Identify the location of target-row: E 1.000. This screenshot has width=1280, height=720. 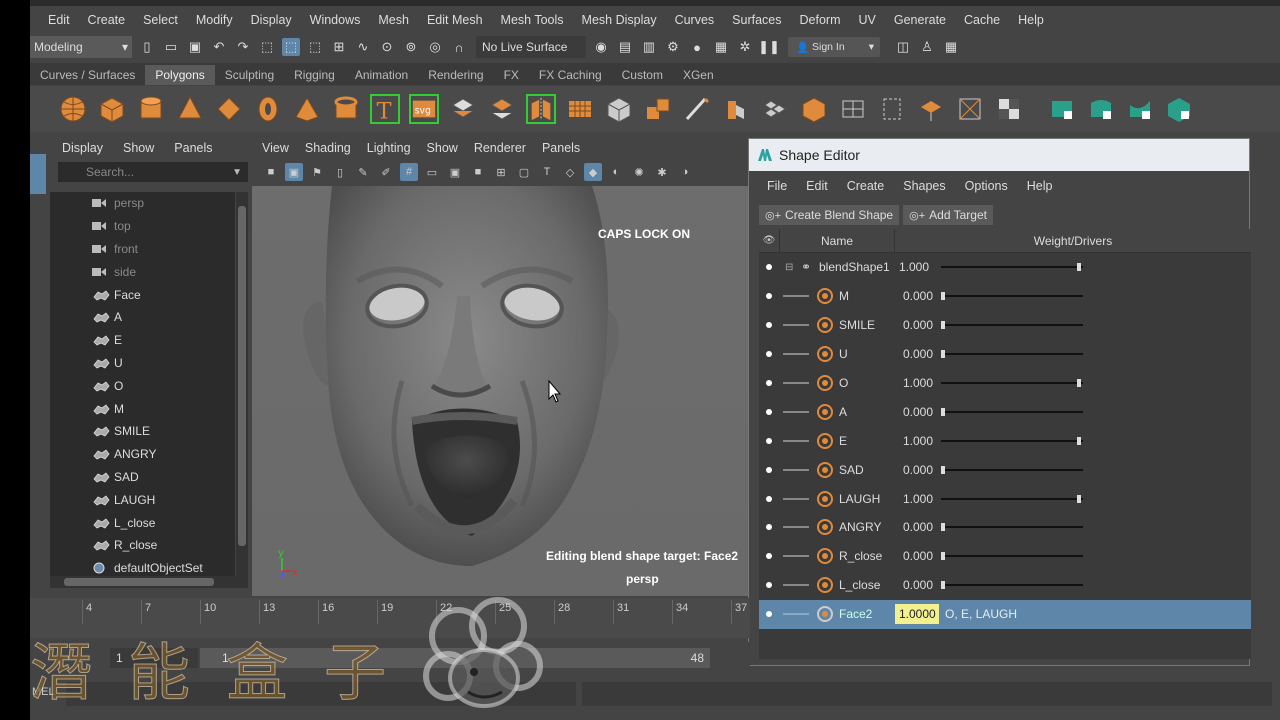
(1005, 440).